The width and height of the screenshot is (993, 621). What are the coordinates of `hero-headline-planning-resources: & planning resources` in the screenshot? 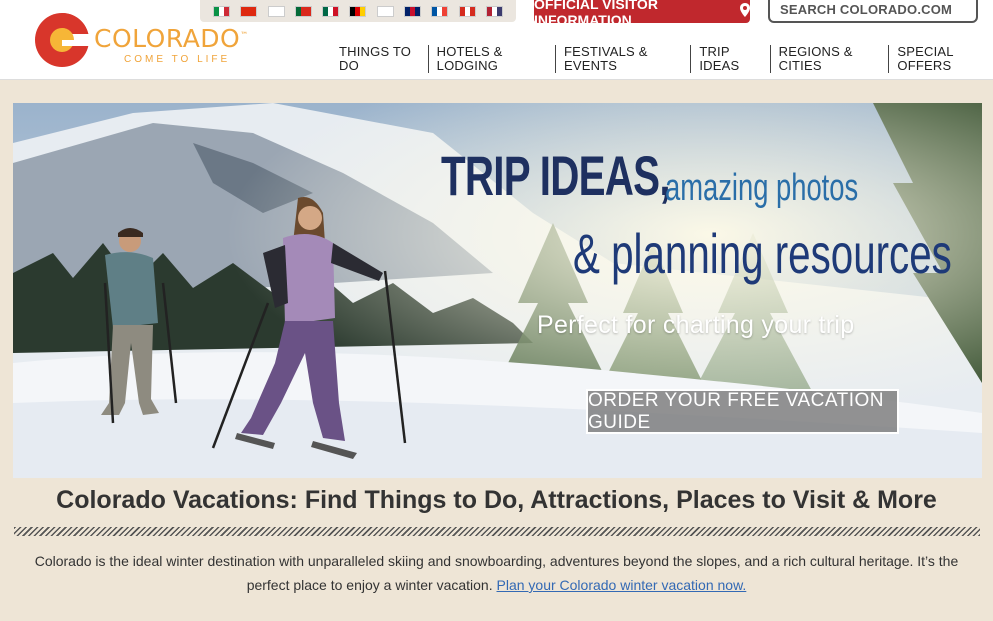 It's located at (762, 253).